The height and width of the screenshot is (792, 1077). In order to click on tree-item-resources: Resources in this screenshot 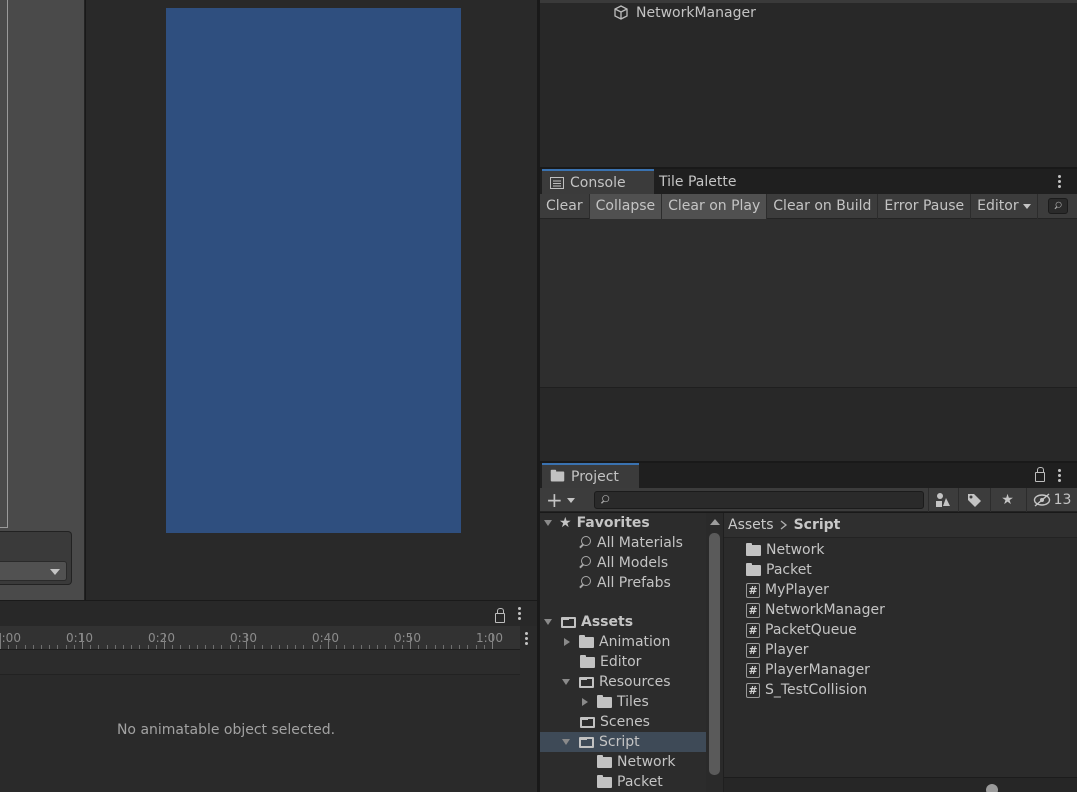, I will do `click(616, 682)`.